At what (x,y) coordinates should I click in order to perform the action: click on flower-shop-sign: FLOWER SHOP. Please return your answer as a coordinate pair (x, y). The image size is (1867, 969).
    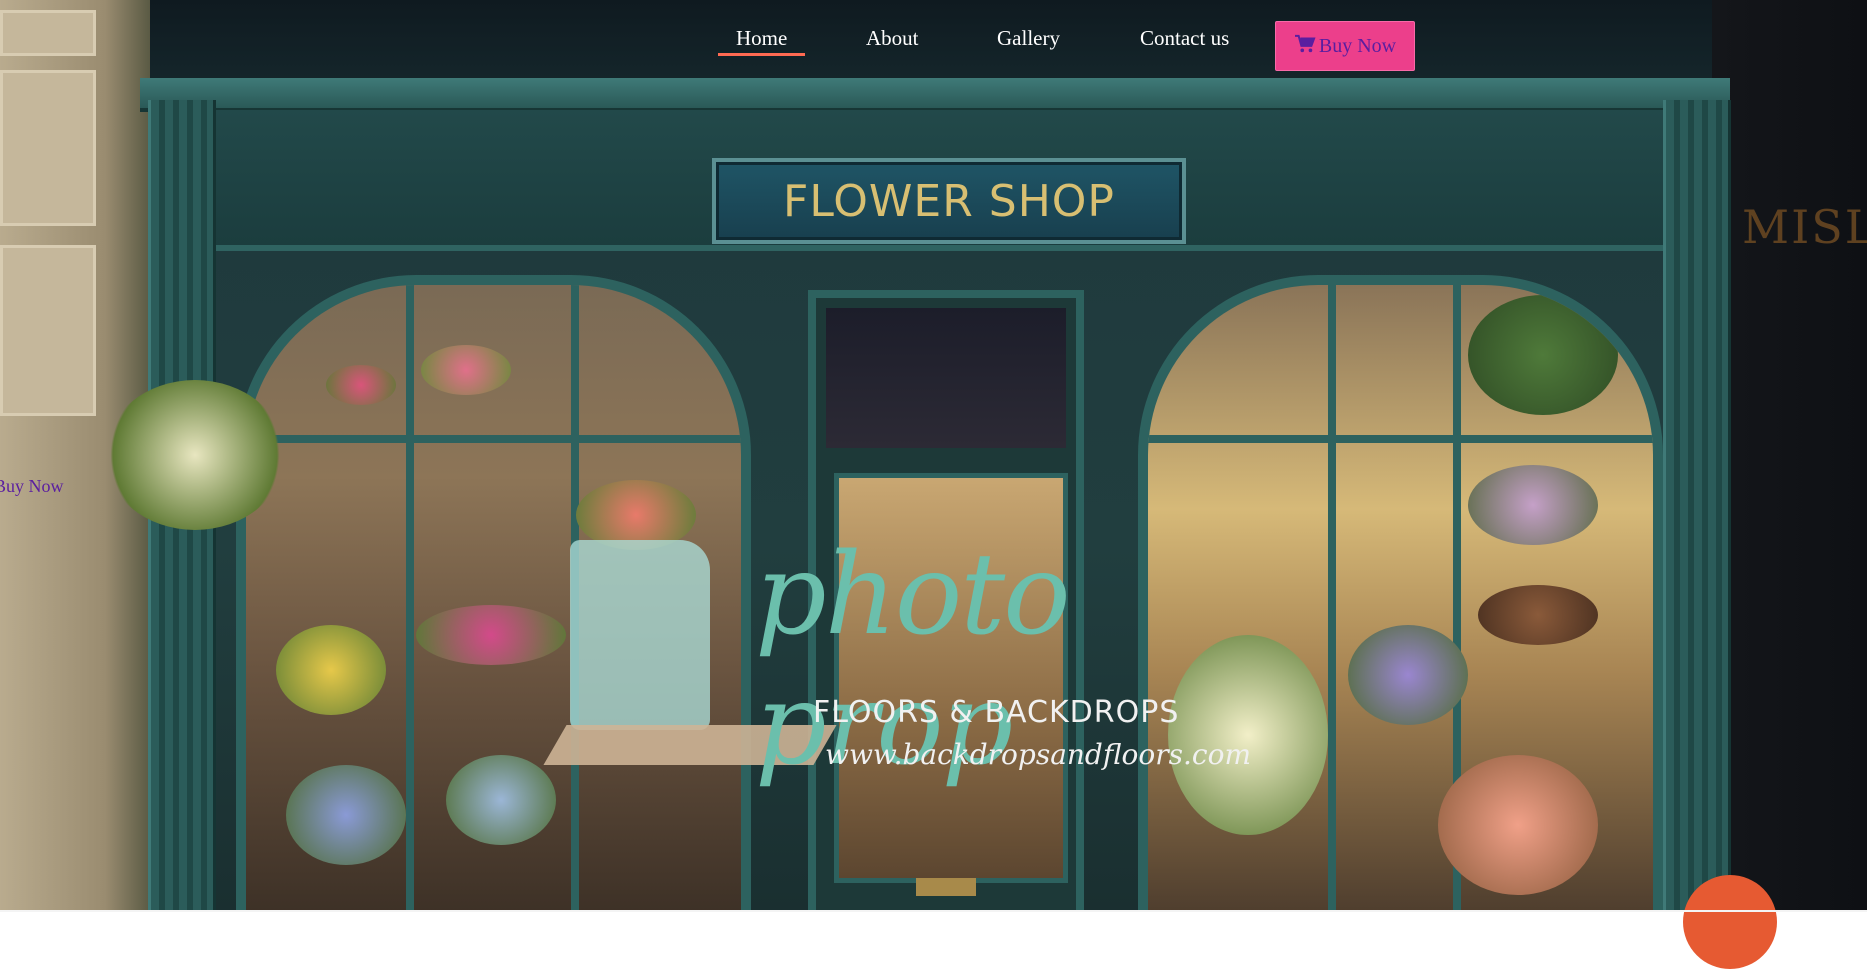
    Looking at the image, I should click on (949, 201).